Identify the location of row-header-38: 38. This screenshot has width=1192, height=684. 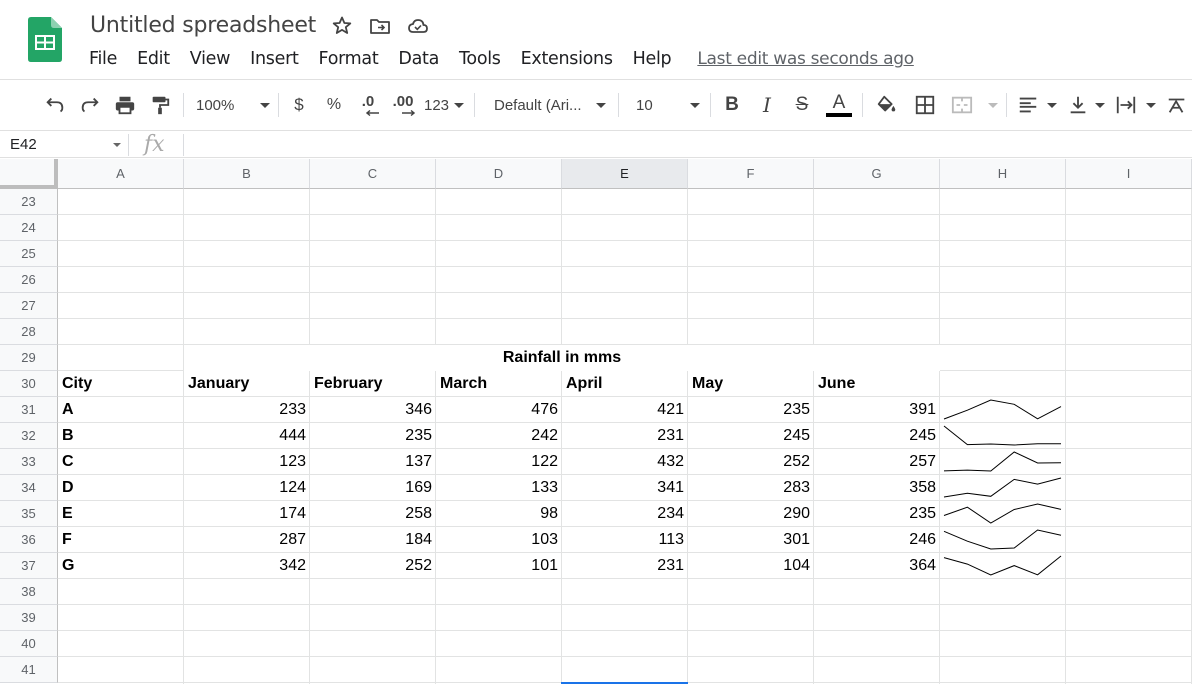
(29, 592).